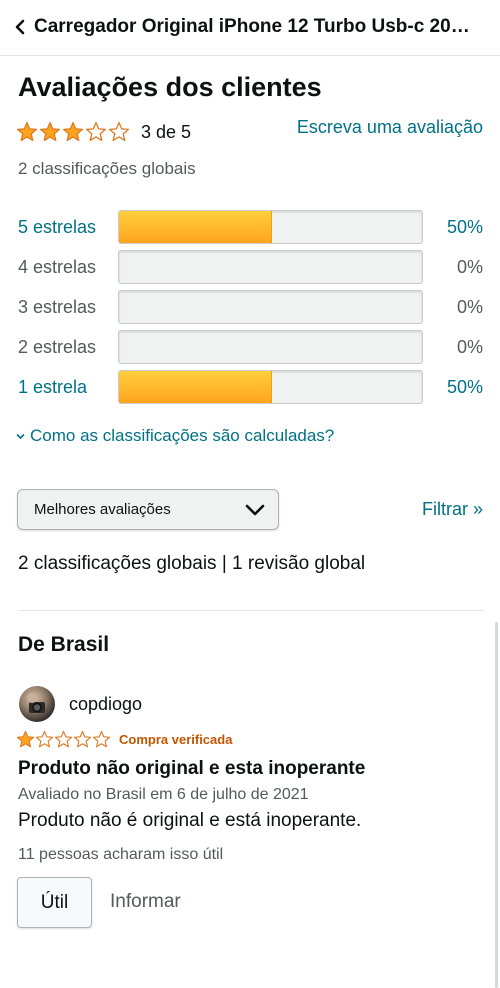 The height and width of the screenshot is (988, 500). What do you see at coordinates (64, 644) in the screenshot?
I see `country-section-title: De Brasil` at bounding box center [64, 644].